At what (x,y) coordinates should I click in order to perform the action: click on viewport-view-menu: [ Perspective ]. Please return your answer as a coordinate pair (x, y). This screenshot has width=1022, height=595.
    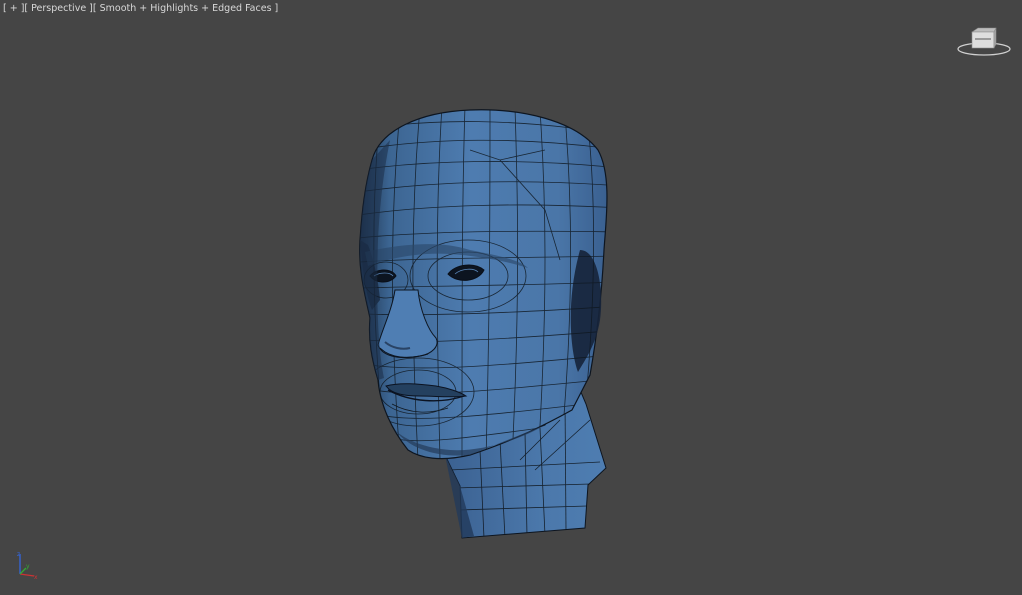
    Looking at the image, I should click on (58, 8).